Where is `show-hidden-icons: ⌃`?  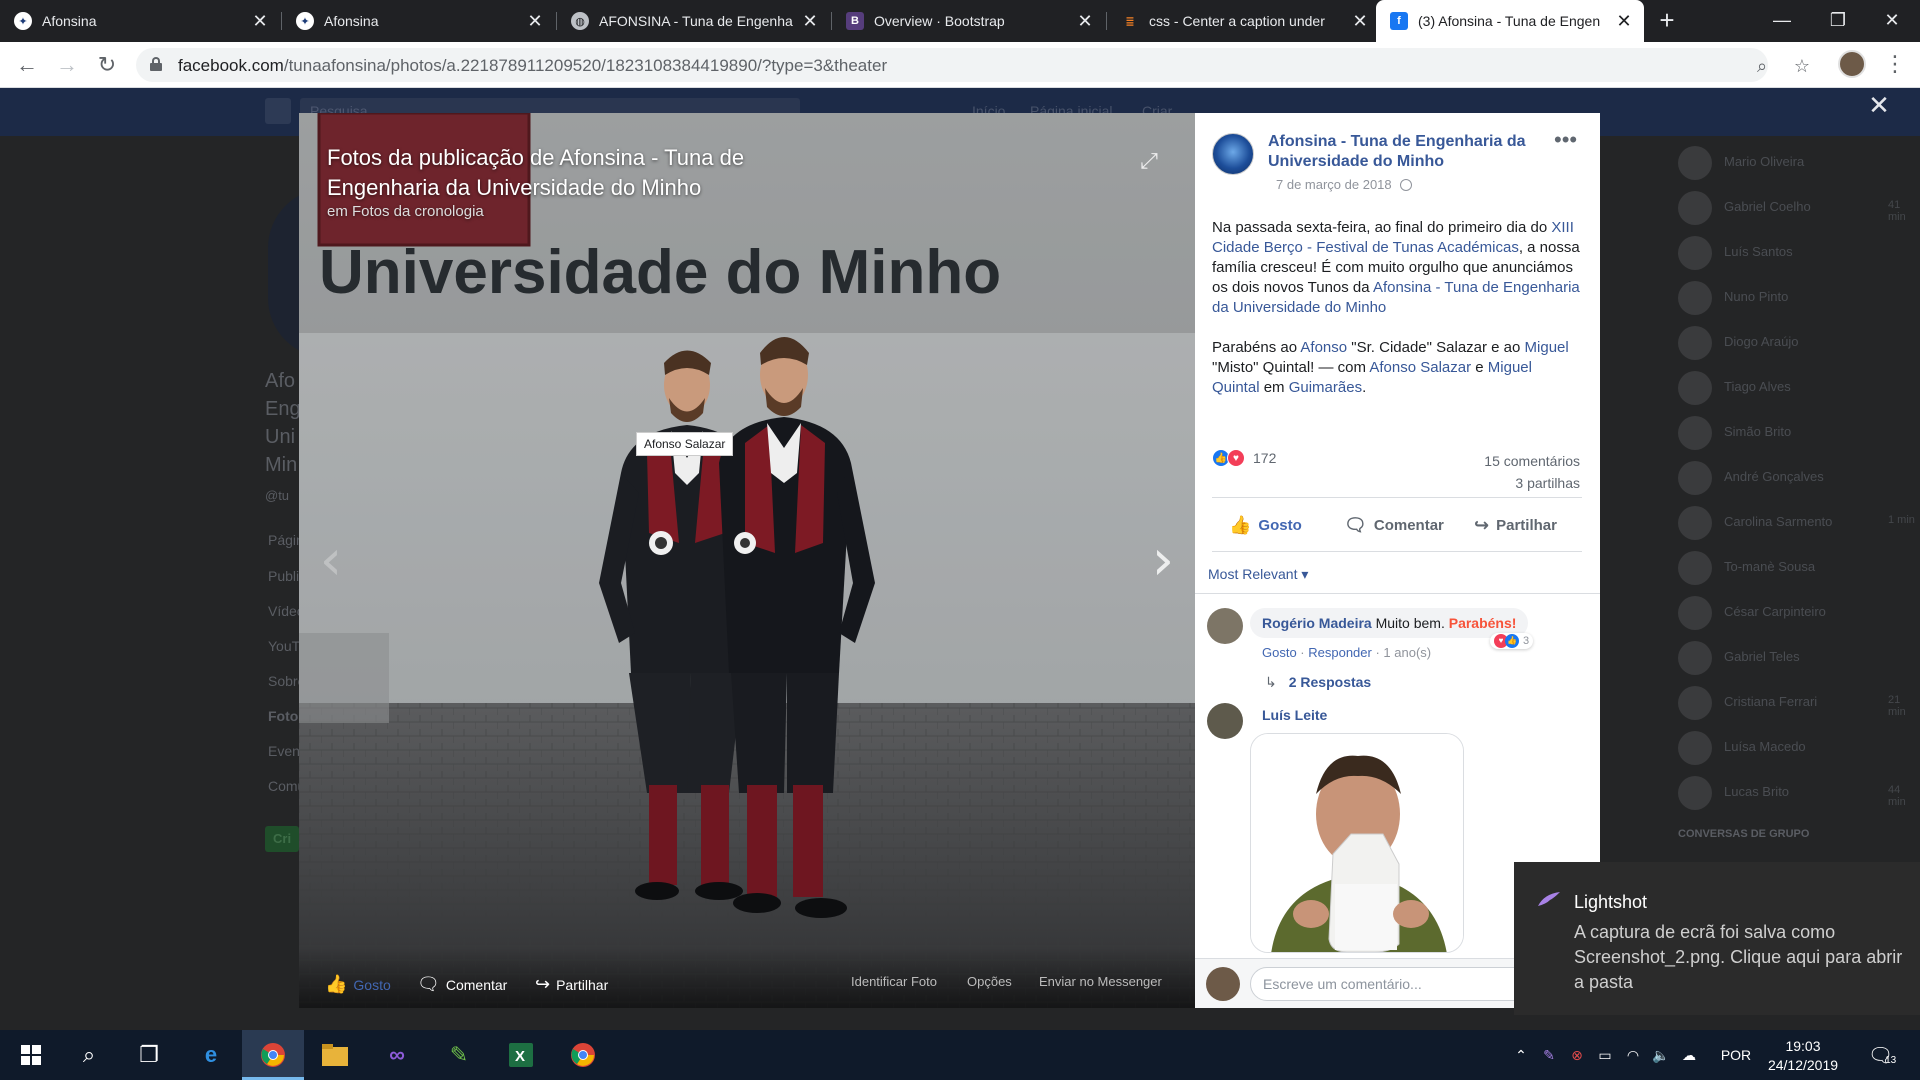
show-hidden-icons: ⌃ is located at coordinates (1521, 1055).